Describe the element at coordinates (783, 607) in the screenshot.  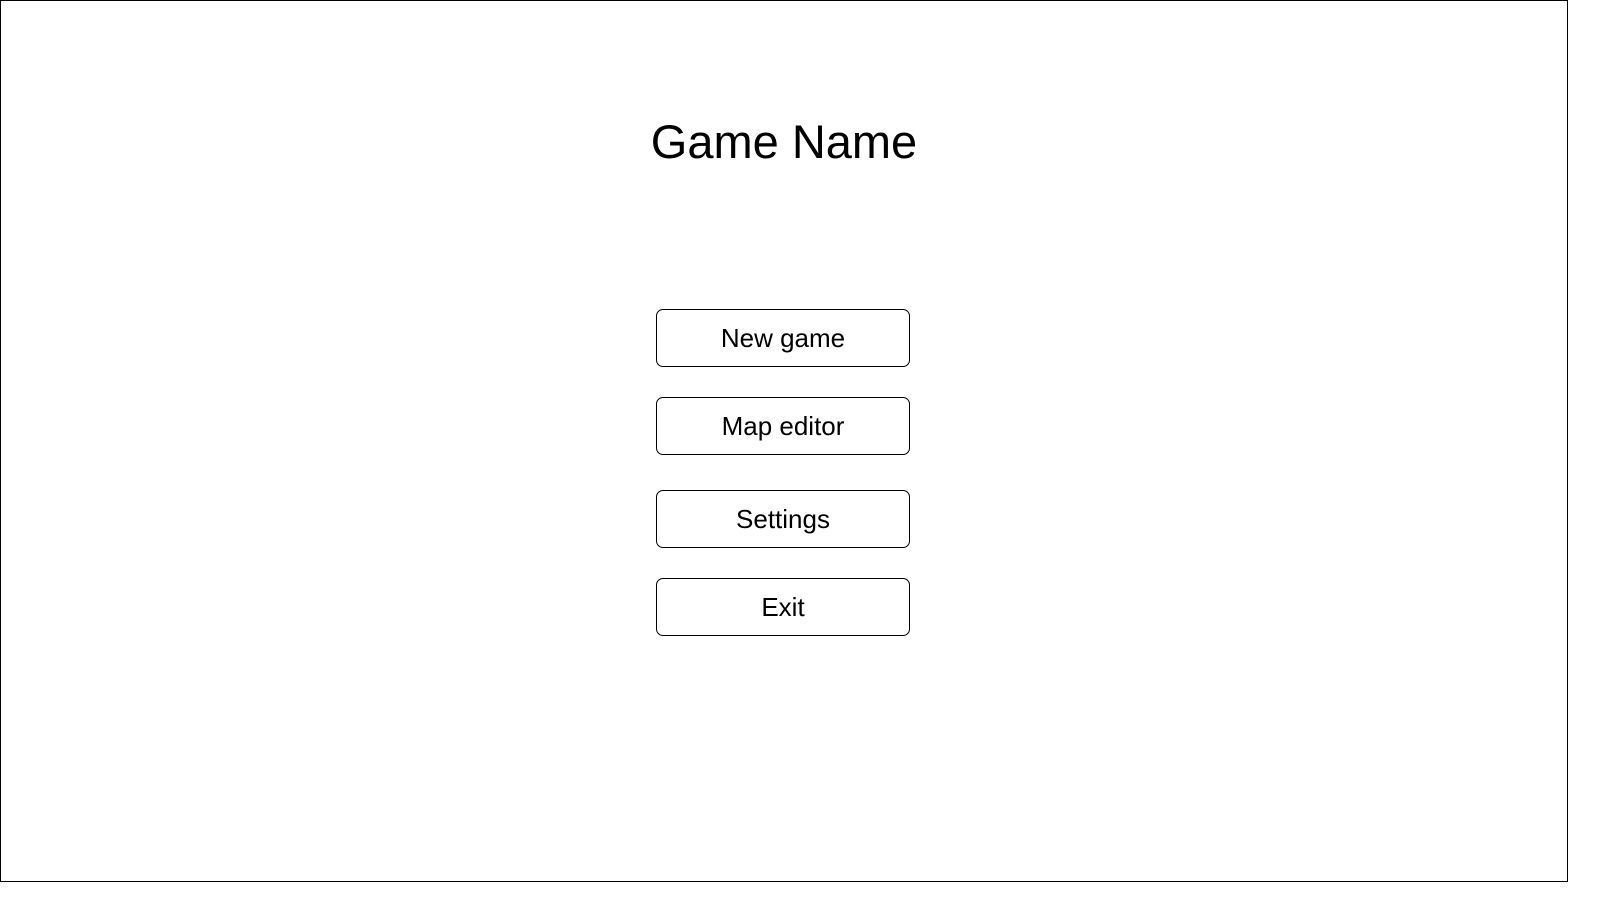
I see `exit-button: Exit` at that location.